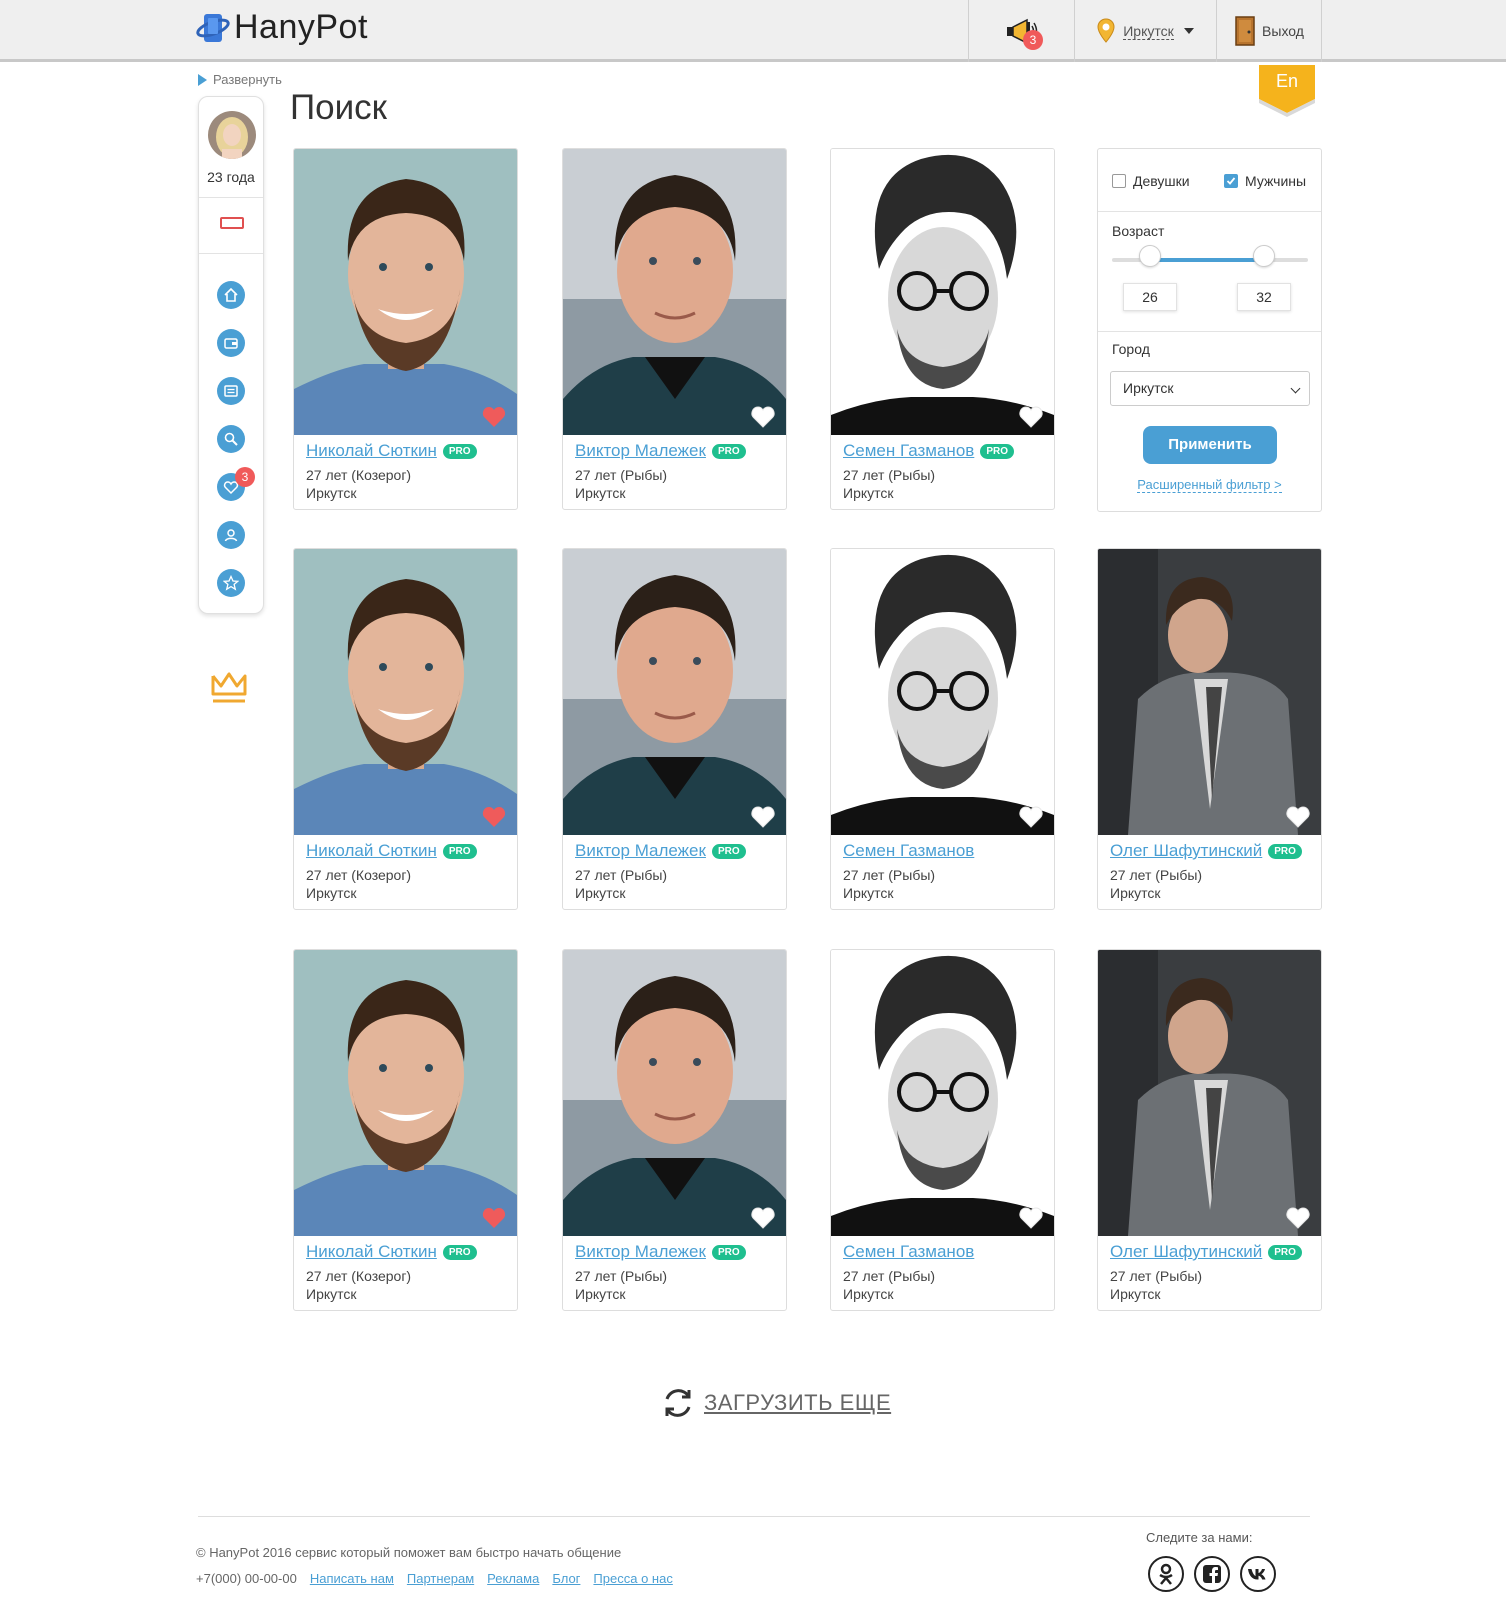 The width and height of the screenshot is (1506, 1622). What do you see at coordinates (632, 1578) in the screenshot?
I see `footer-link-press: Пресса о нас` at bounding box center [632, 1578].